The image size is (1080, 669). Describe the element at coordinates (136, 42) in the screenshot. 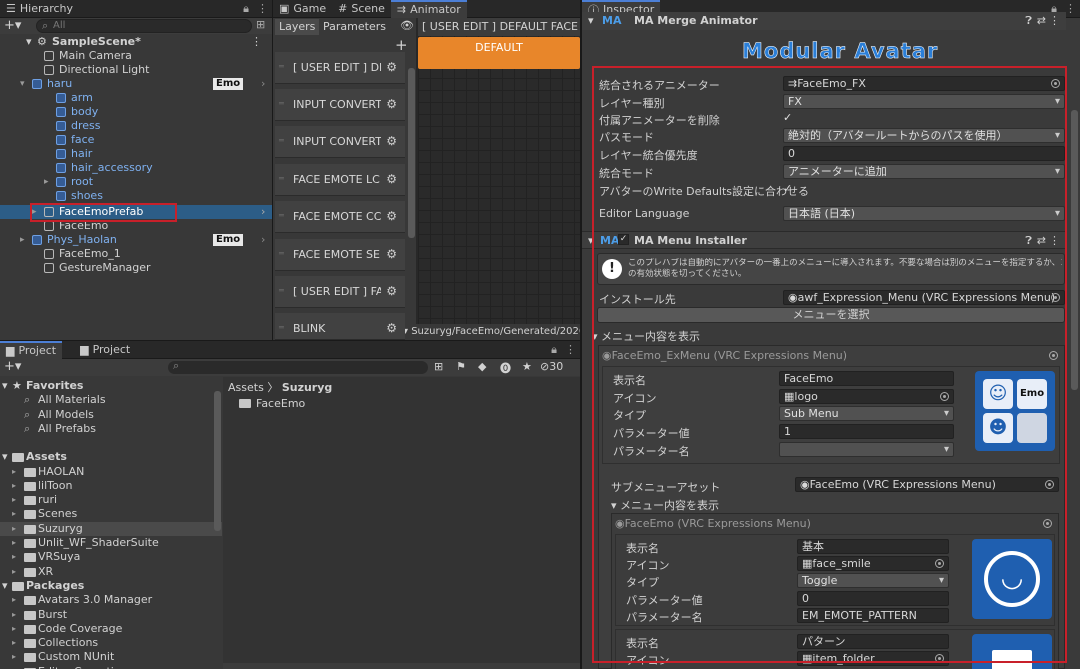

I see `scene-row: ▾ ⚙ SampleScene* ⋮` at that location.